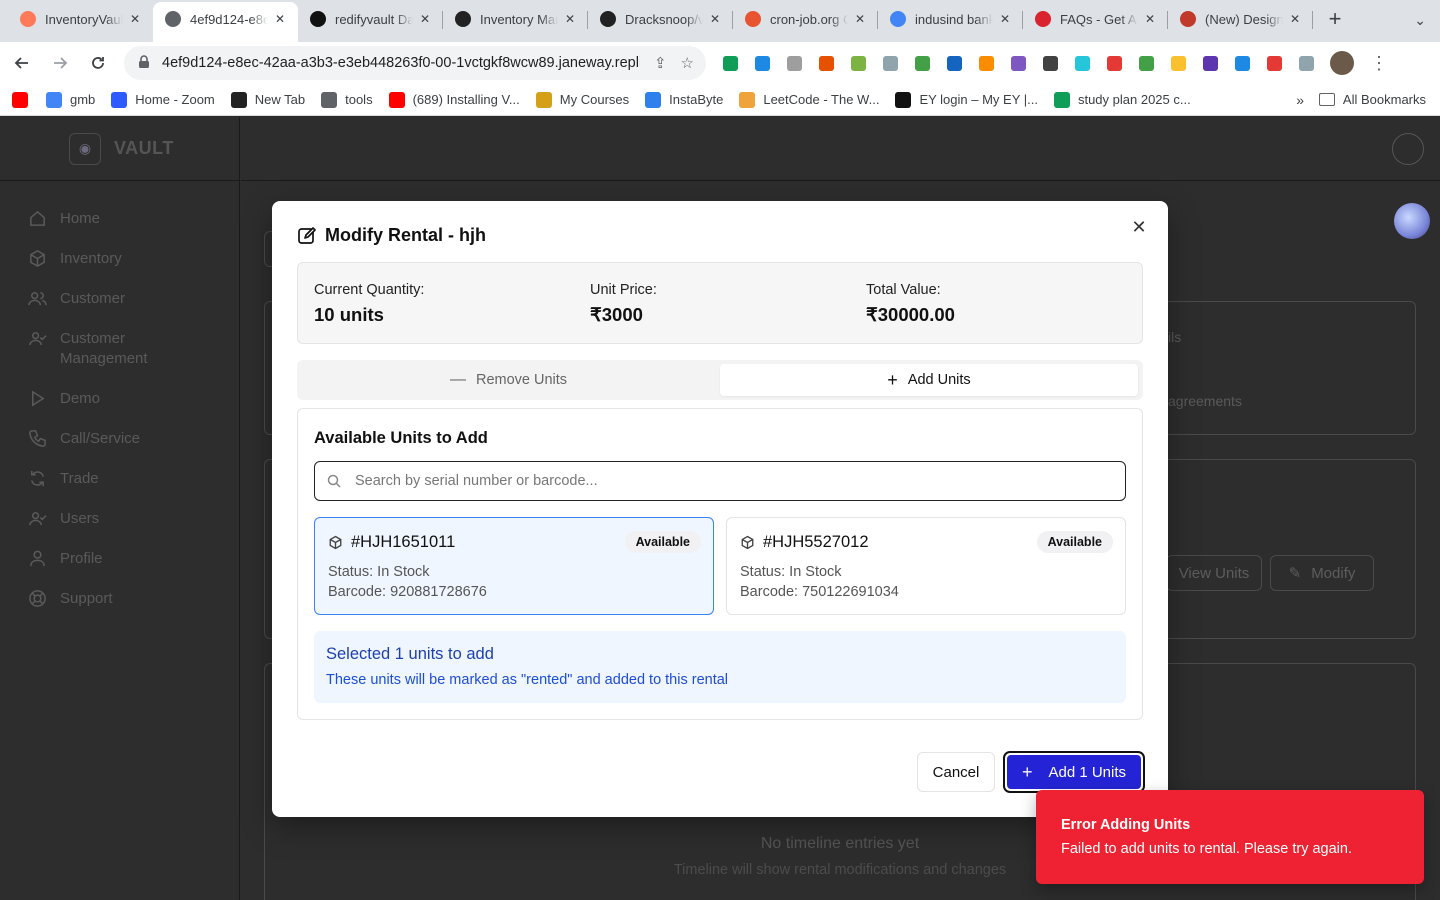 The height and width of the screenshot is (900, 1440). I want to click on browser-tab: FAQs - Get Answers ✕, so click(1095, 19).